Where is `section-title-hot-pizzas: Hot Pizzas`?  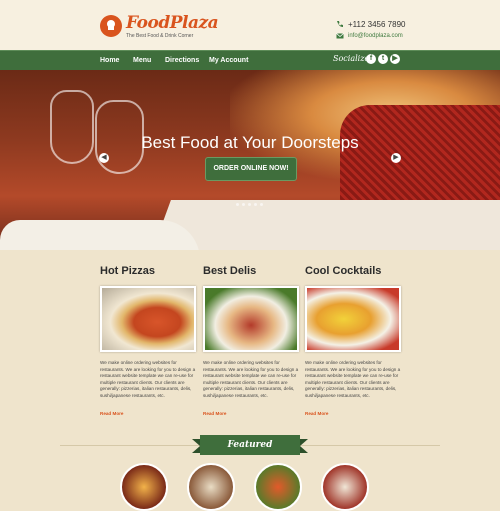
section-title-hot-pizzas: Hot Pizzas is located at coordinates (128, 271).